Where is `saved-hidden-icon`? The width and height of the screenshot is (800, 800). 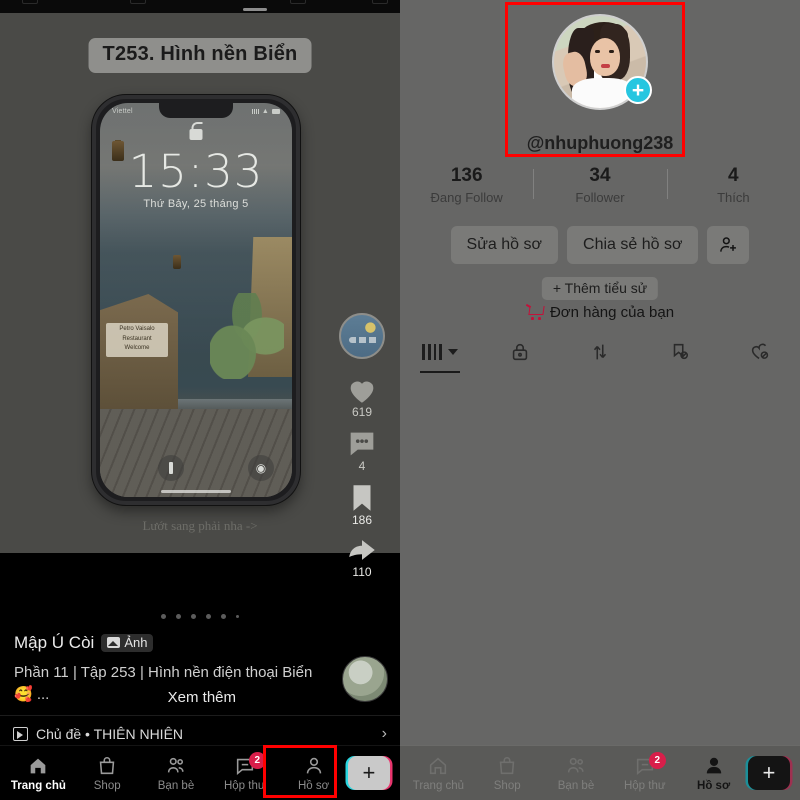
saved-hidden-icon is located at coordinates (681, 351).